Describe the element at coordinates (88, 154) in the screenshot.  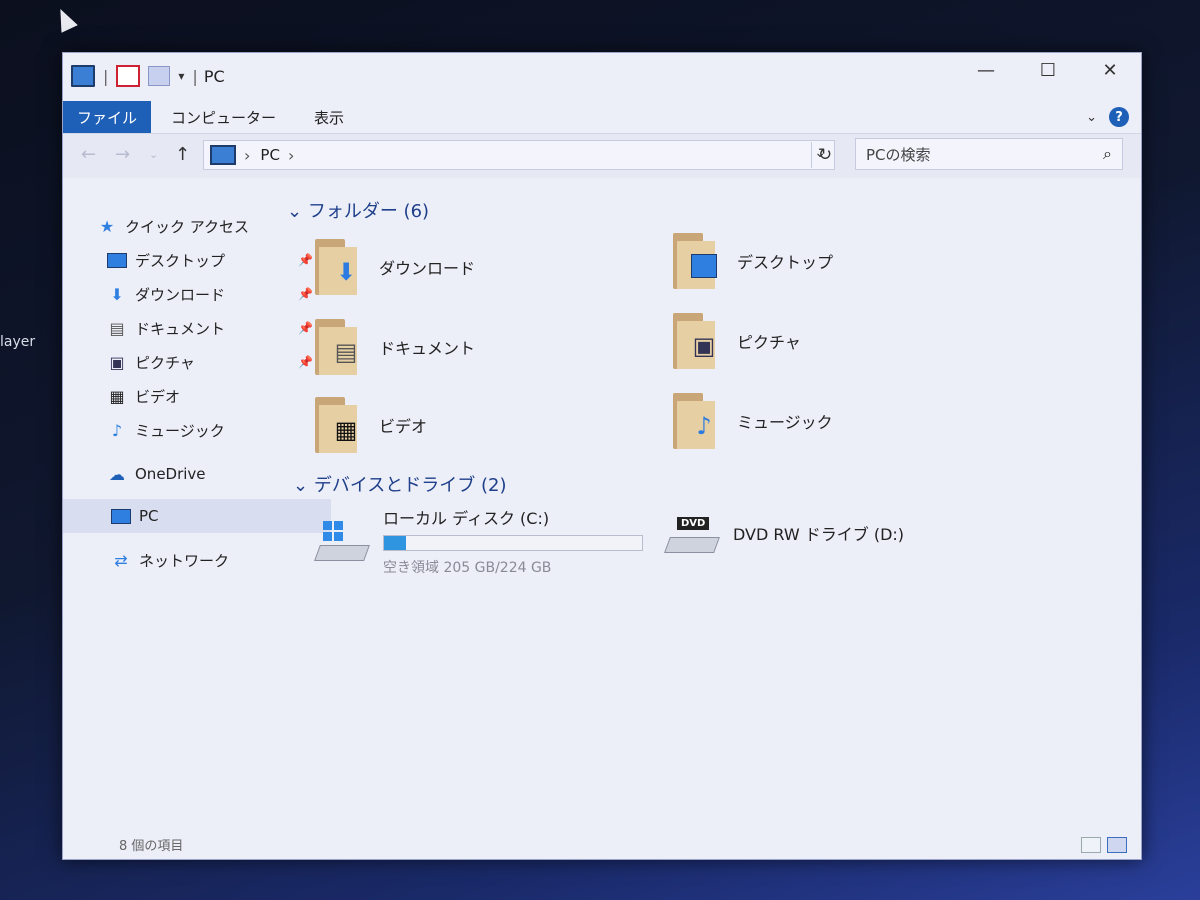
I see `back-button: ←` at that location.